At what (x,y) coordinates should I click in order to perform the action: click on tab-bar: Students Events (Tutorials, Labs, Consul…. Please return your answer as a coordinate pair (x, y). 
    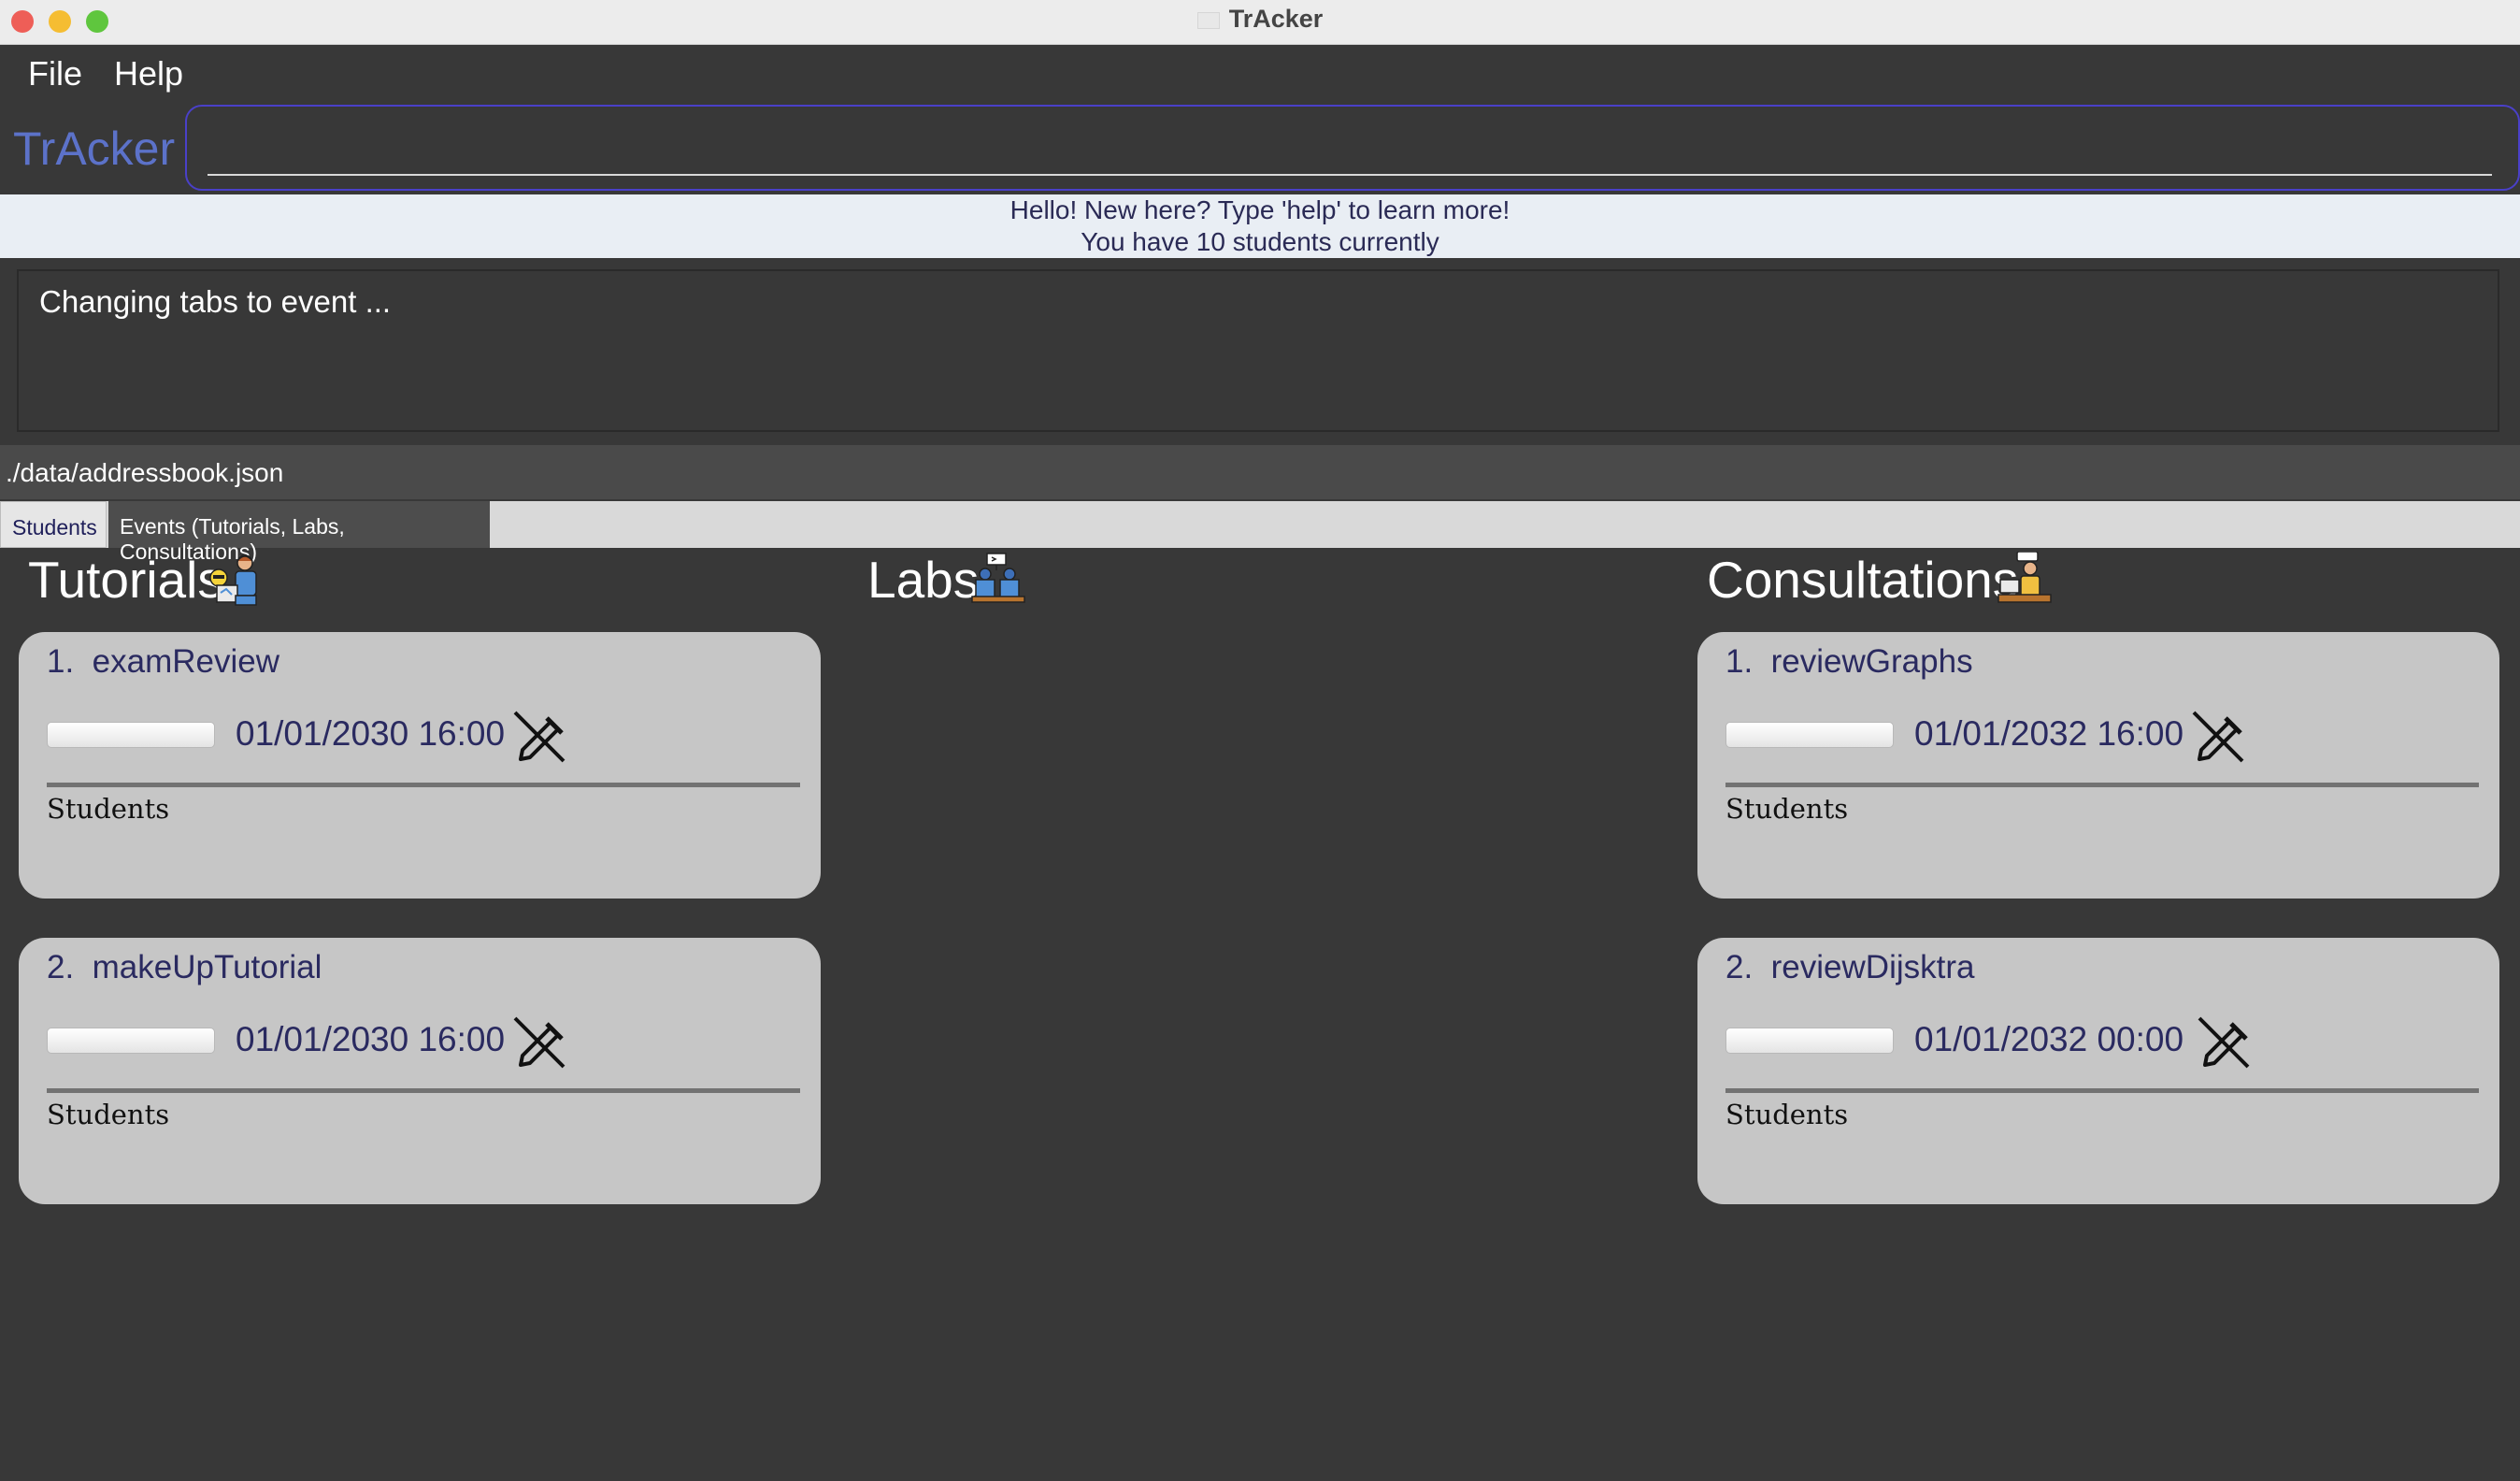
    Looking at the image, I should click on (1260, 532).